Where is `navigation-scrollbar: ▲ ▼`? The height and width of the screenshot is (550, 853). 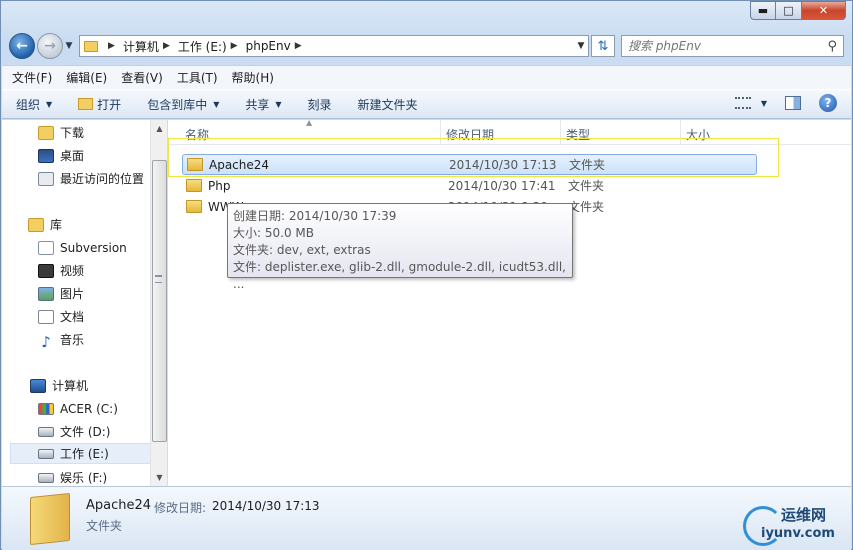 navigation-scrollbar: ▲ ▼ is located at coordinates (158, 303).